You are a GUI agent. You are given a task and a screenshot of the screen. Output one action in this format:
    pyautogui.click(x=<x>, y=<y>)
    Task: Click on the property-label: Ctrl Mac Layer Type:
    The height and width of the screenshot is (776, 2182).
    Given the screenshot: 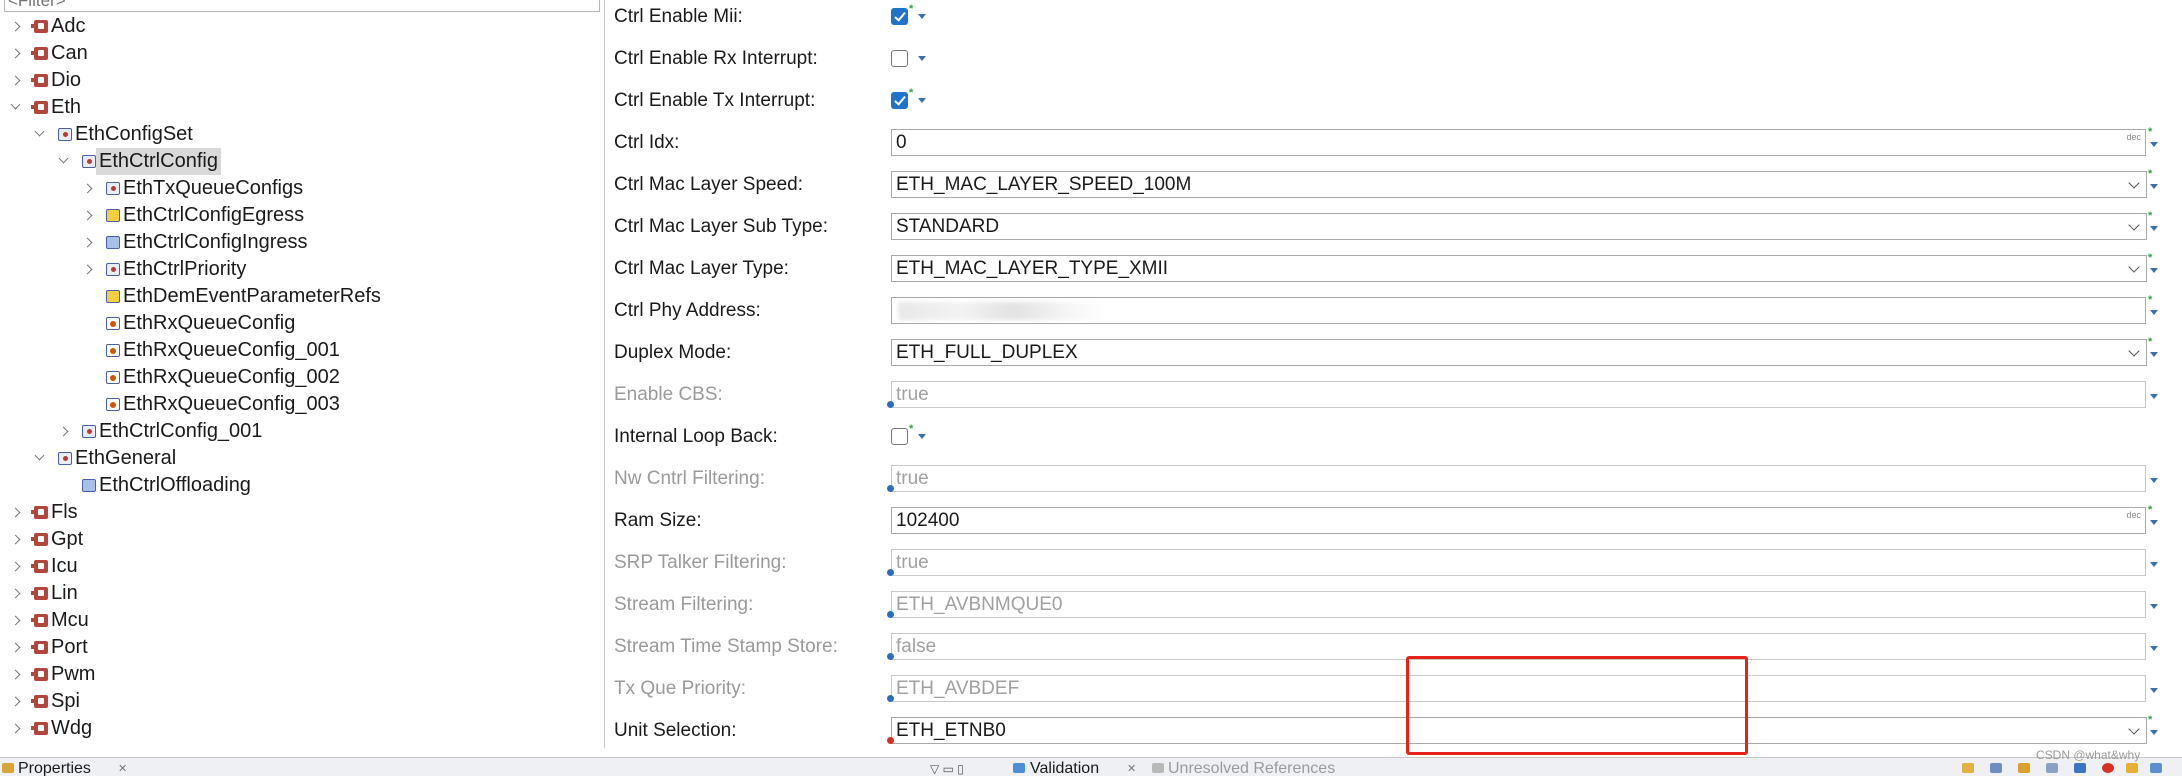 What is the action you would take?
    pyautogui.click(x=701, y=268)
    